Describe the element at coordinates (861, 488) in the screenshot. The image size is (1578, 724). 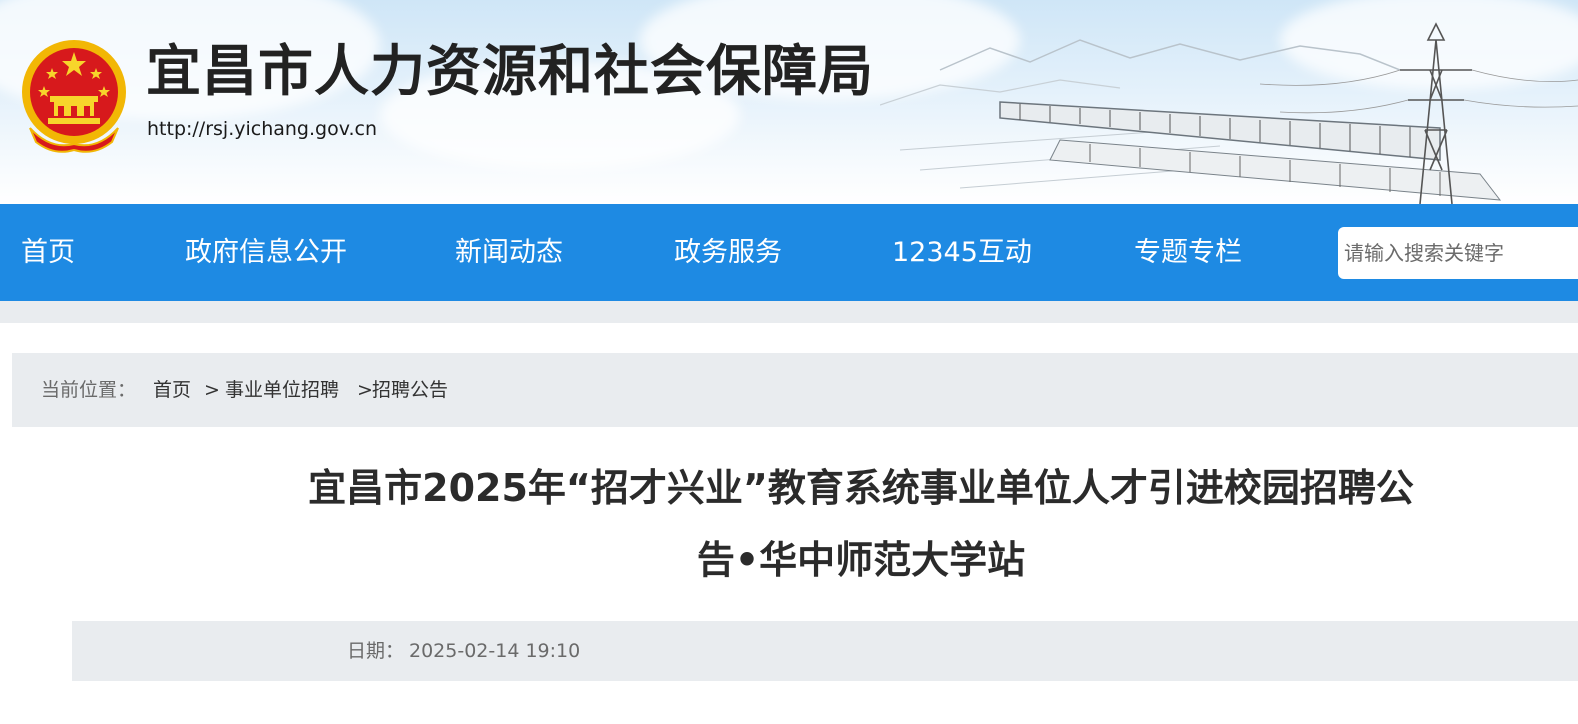
I see `article-title-line: 宜昌市2025年“招才兴业”教育系统事业单位人才引进校园招聘公` at that location.